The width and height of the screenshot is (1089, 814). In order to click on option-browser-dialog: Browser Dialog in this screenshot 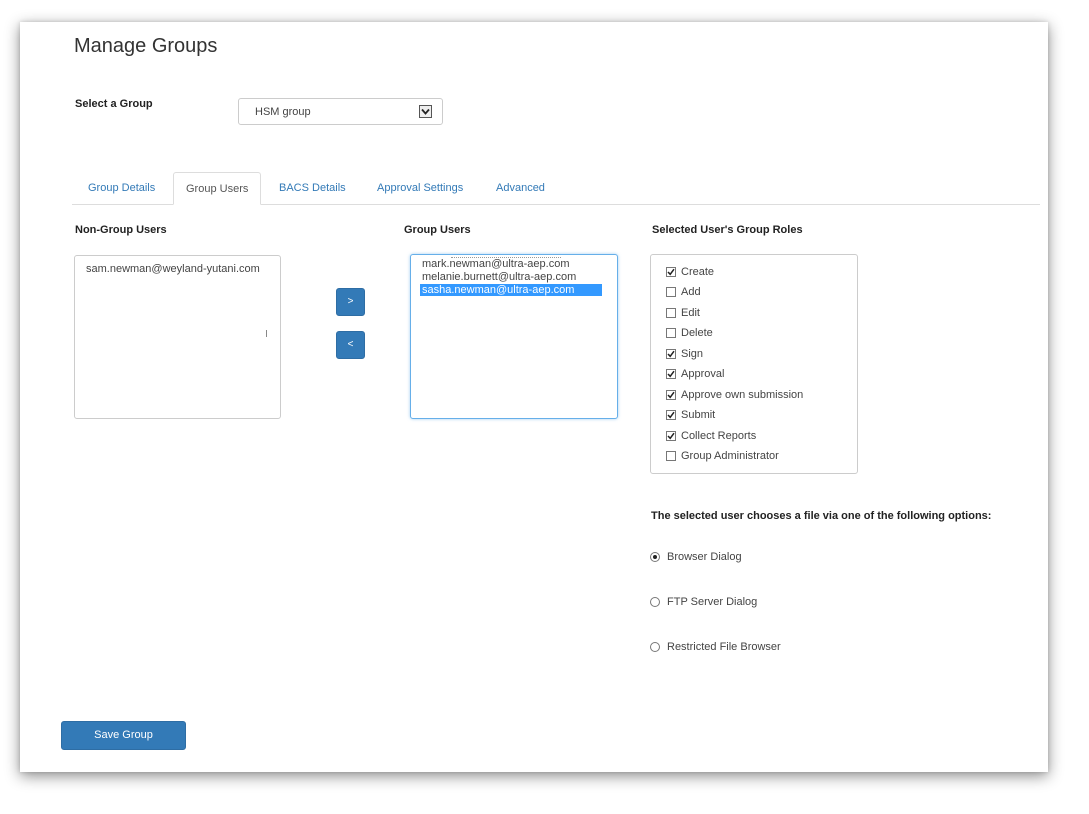, I will do `click(696, 557)`.